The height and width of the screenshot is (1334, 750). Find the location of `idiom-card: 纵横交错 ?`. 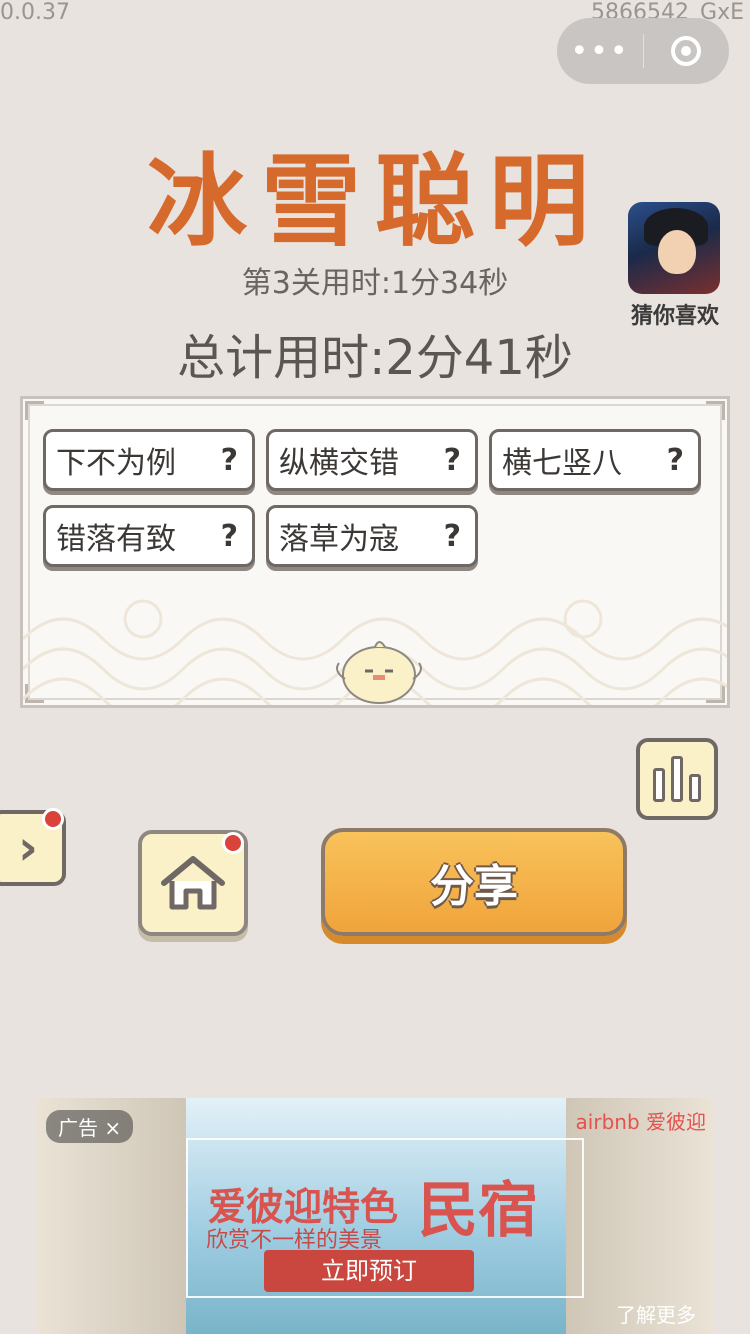

idiom-card: 纵横交错 ? is located at coordinates (372, 460).